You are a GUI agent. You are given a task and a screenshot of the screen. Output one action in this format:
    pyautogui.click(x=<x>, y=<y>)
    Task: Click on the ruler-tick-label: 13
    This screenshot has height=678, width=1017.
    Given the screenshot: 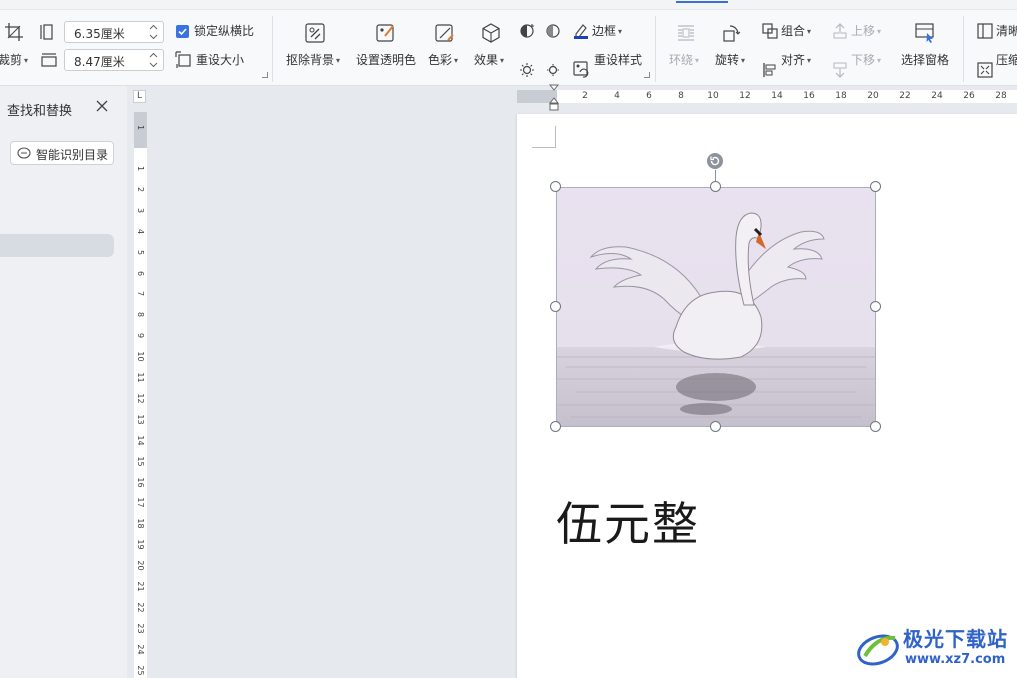 What is the action you would take?
    pyautogui.click(x=140, y=419)
    